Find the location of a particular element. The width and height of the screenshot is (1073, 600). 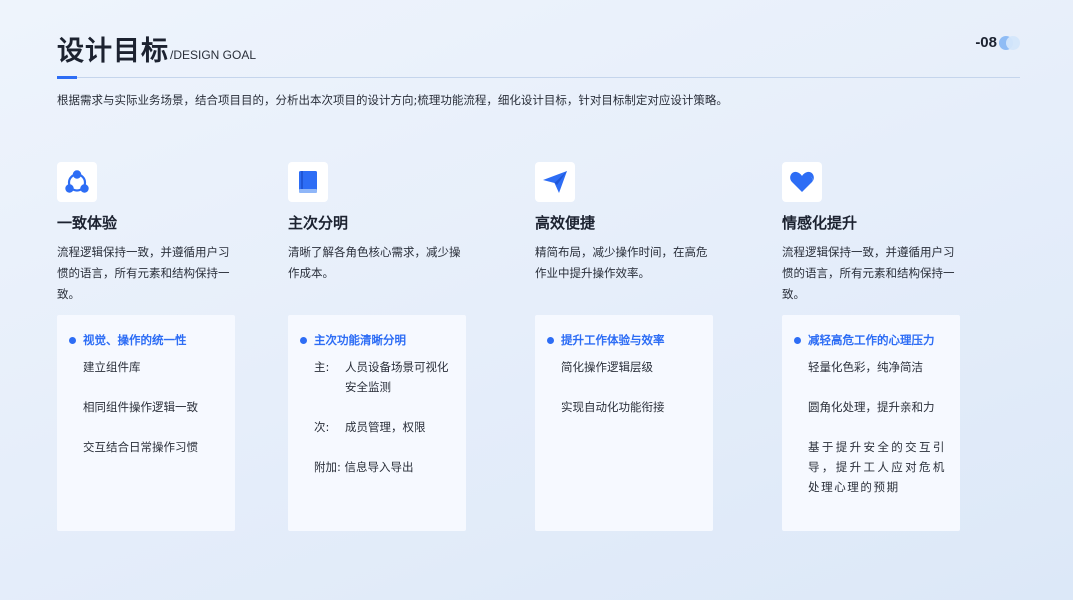

list-item: 圆角化处理，提升亲和力 is located at coordinates (871, 407).